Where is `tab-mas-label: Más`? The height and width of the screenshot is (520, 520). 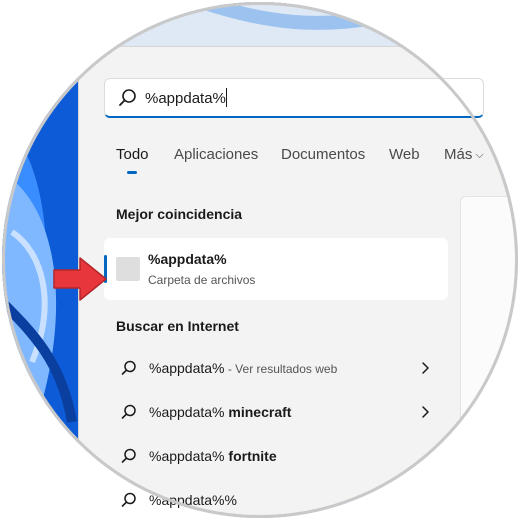
tab-mas-label: Más is located at coordinates (458, 154).